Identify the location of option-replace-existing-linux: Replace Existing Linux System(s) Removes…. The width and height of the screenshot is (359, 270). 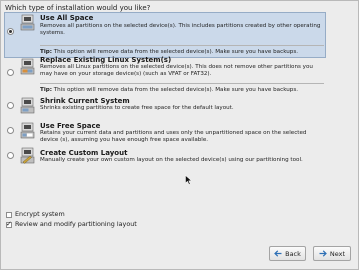
(165, 75).